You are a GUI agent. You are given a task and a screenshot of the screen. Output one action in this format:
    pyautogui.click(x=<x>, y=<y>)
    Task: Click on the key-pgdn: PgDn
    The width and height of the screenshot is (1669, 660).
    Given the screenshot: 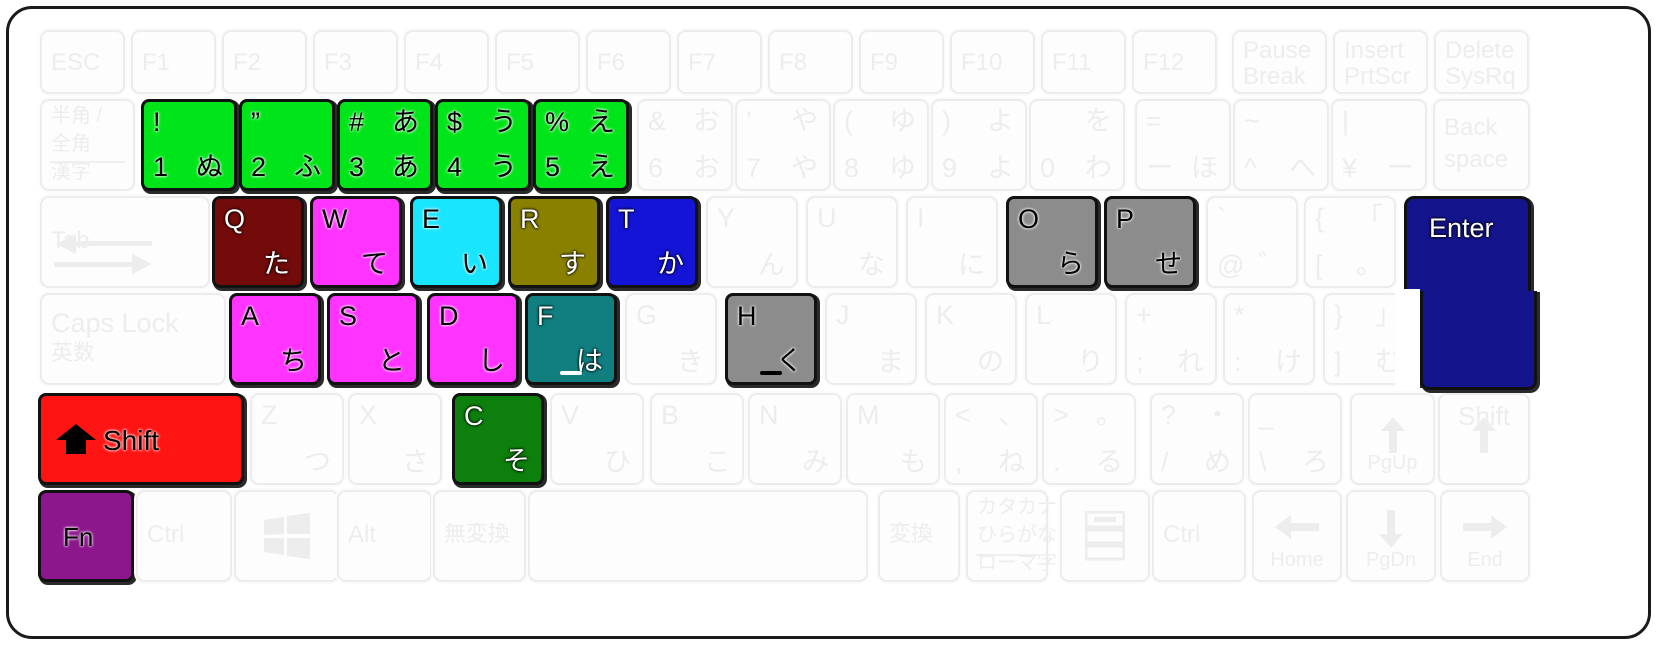 What is the action you would take?
    pyautogui.click(x=1391, y=536)
    